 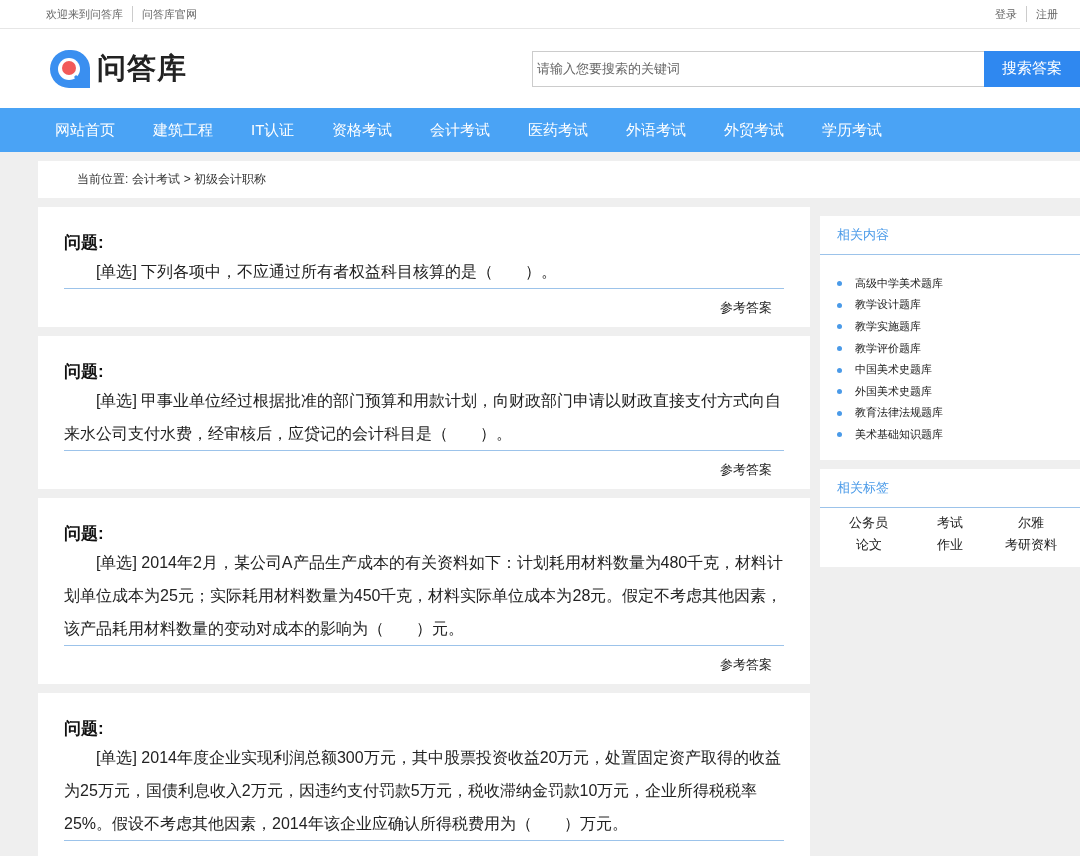 I want to click on top-link: 注册, so click(x=1047, y=14).